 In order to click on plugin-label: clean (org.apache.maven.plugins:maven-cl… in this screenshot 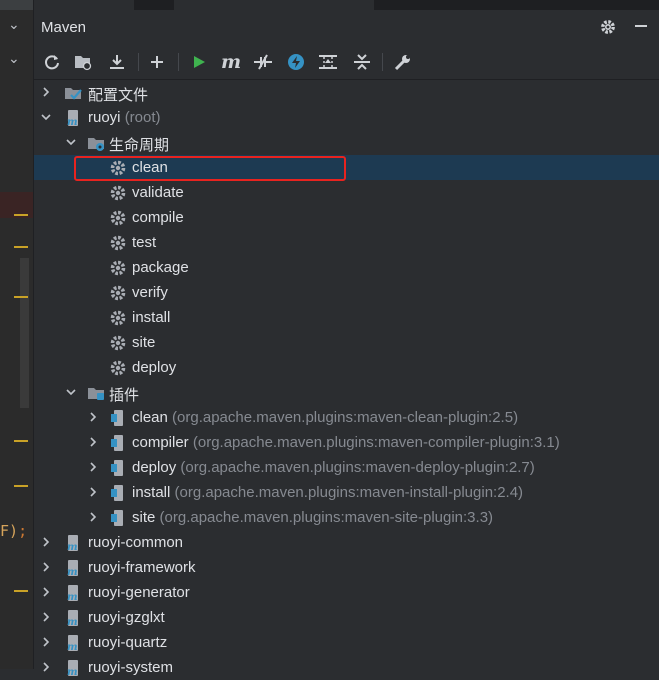, I will do `click(325, 417)`.